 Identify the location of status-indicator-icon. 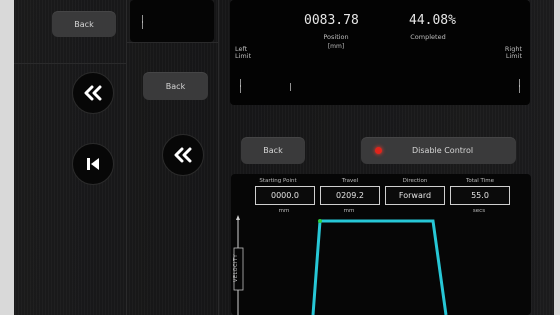
(378, 150).